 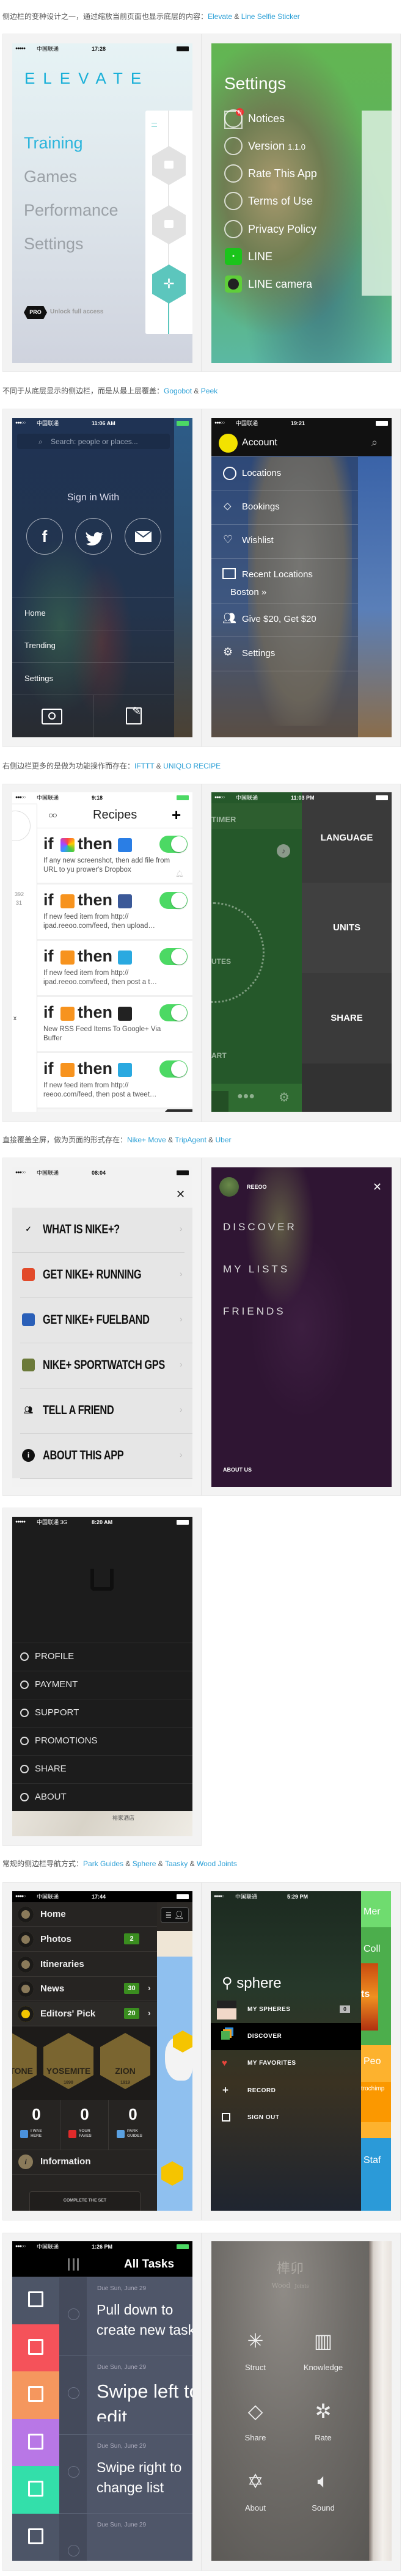 What do you see at coordinates (175, 1915) in the screenshot?
I see `list-profile-toggle: ≣ 👤︎` at bounding box center [175, 1915].